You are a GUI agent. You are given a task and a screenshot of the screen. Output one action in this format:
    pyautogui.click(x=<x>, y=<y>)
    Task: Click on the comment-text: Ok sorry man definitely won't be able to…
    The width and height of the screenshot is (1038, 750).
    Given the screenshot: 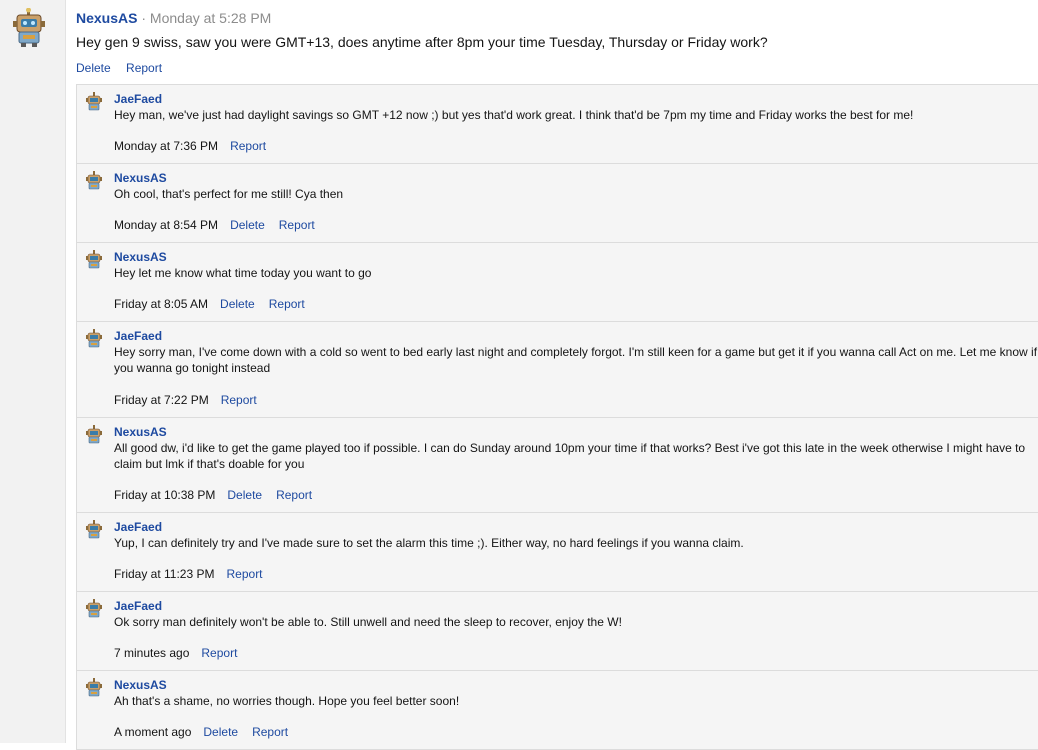 What is the action you would take?
    pyautogui.click(x=368, y=622)
    